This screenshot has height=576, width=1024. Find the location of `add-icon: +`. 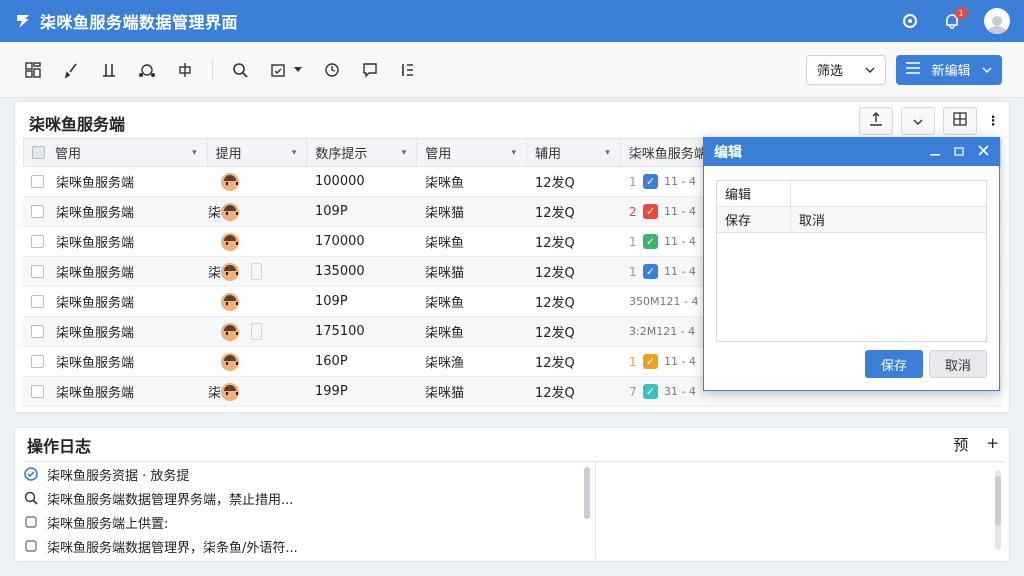

add-icon: + is located at coordinates (992, 444).